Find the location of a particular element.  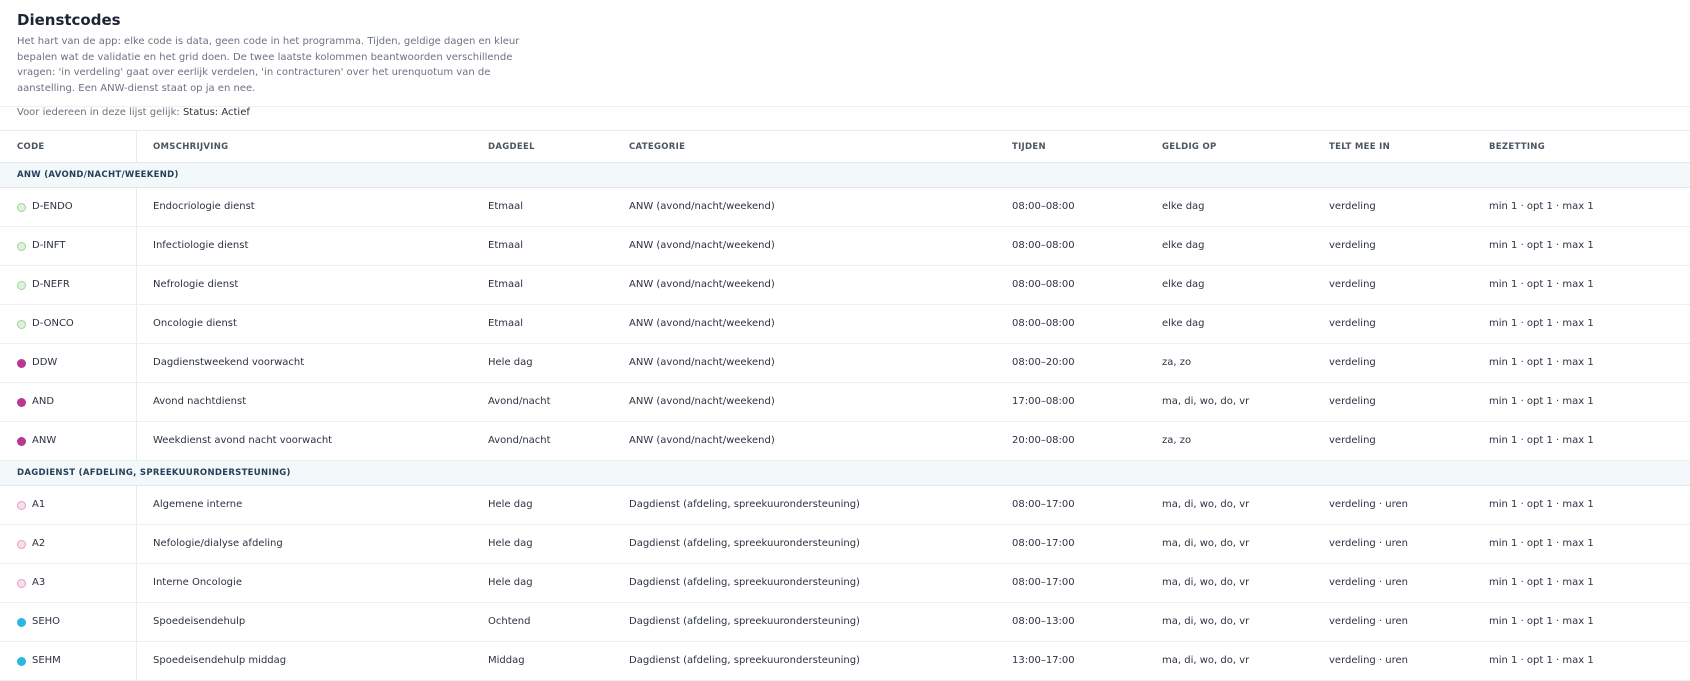

cell-code: ANW is located at coordinates (44, 440).